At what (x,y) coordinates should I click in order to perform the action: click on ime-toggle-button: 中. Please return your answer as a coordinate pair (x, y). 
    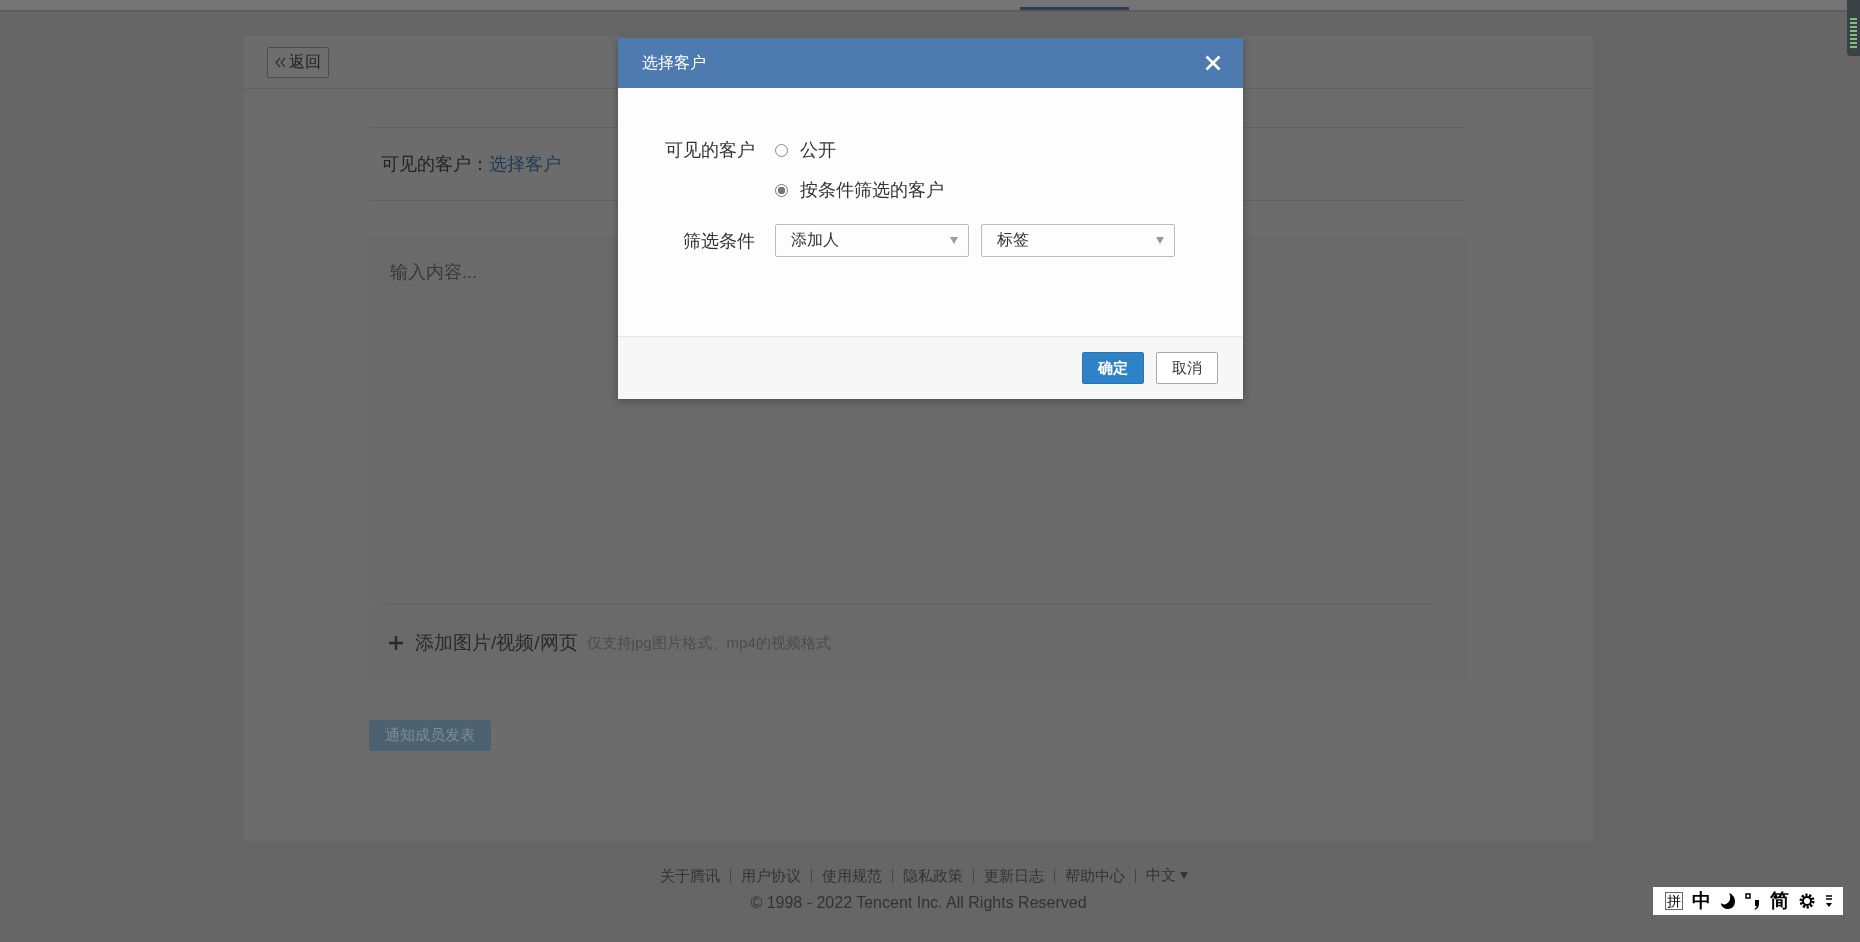
    Looking at the image, I should click on (1701, 901).